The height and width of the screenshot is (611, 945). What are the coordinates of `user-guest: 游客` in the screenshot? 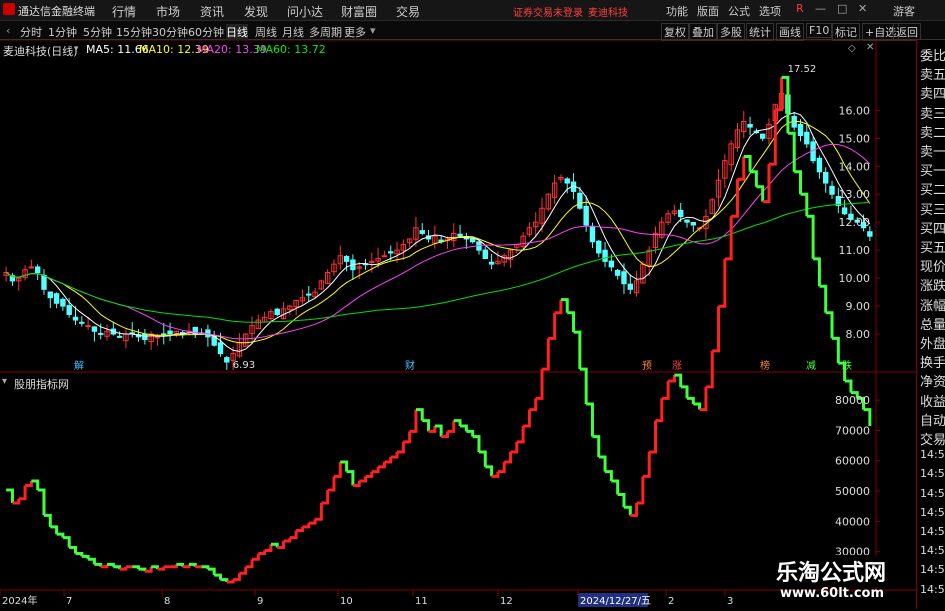 It's located at (904, 11).